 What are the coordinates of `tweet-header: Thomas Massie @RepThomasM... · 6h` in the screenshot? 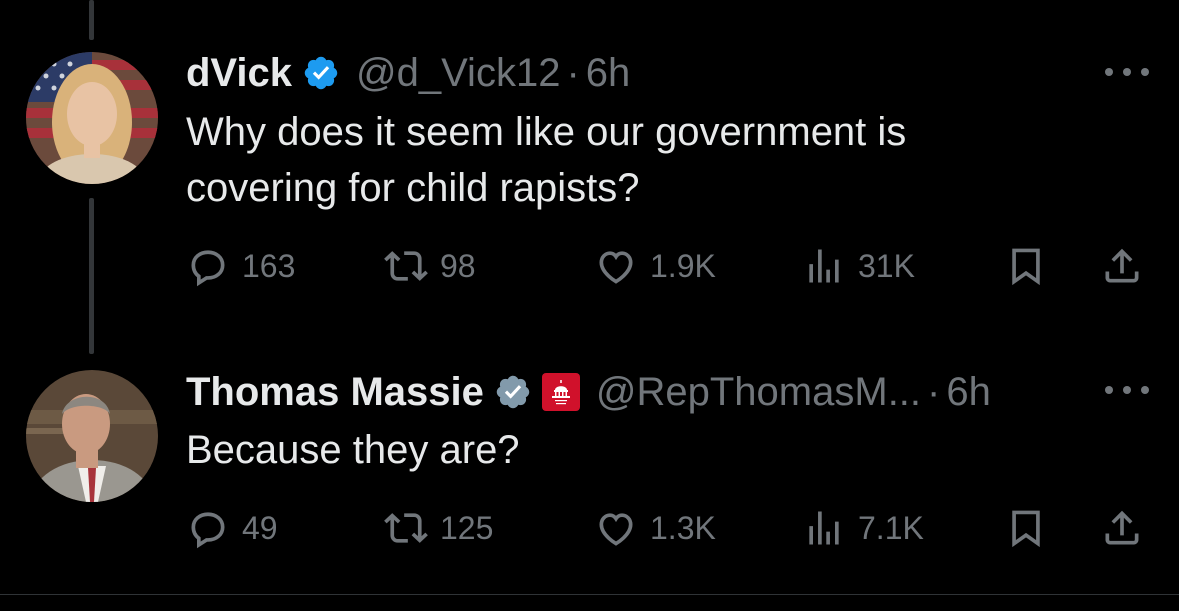 It's located at (588, 392).